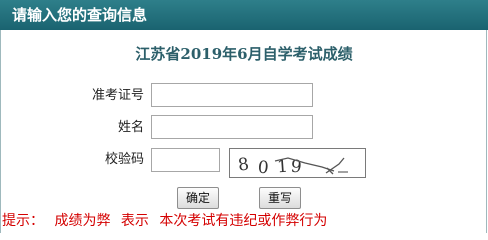  What do you see at coordinates (244, 164) in the screenshot?
I see `svg-text: 8` at bounding box center [244, 164].